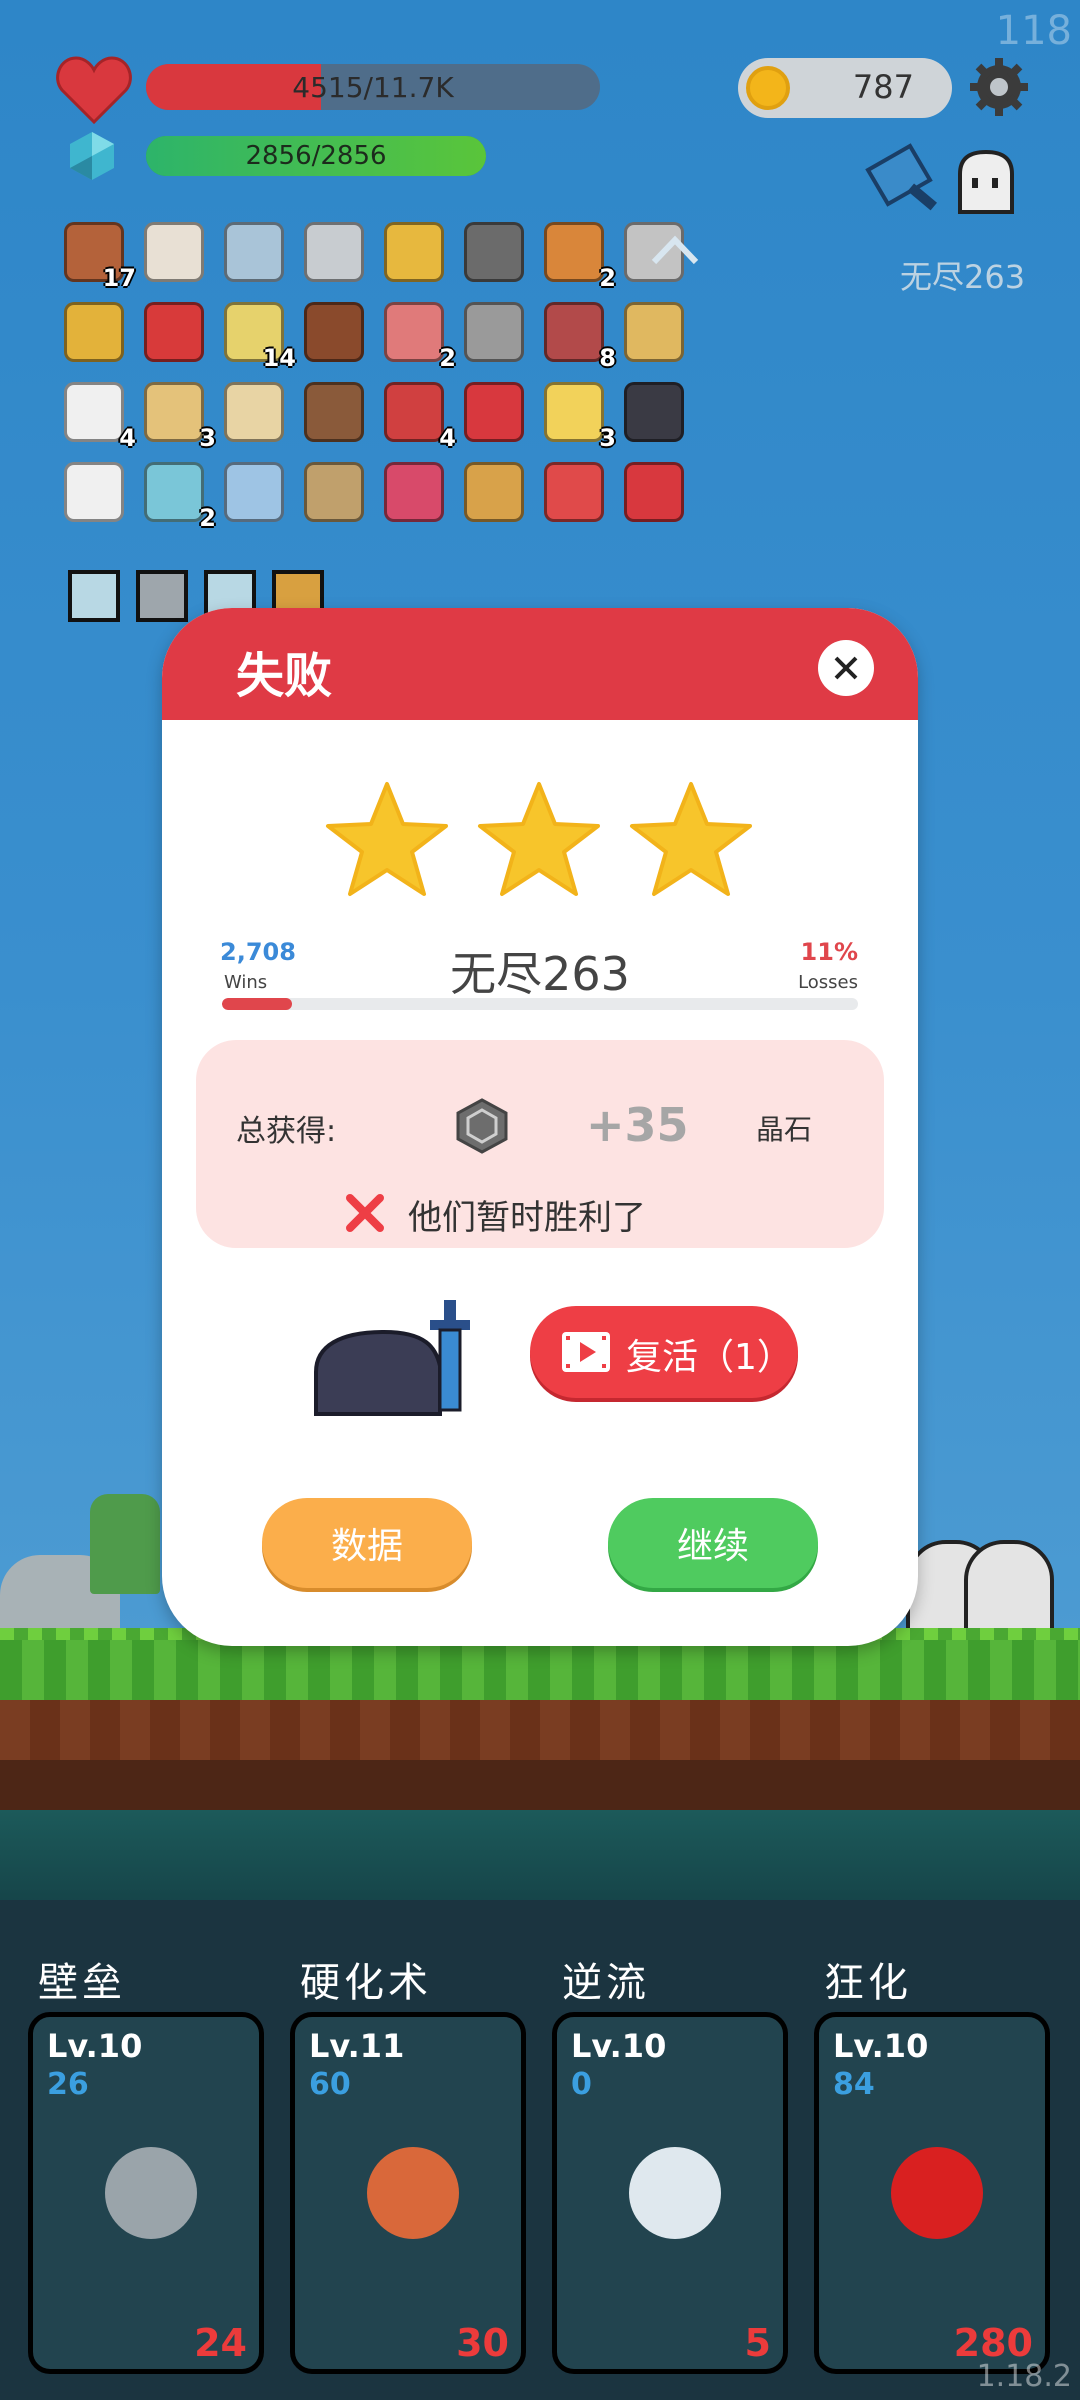  I want to click on sock-icon, so click(414, 412).